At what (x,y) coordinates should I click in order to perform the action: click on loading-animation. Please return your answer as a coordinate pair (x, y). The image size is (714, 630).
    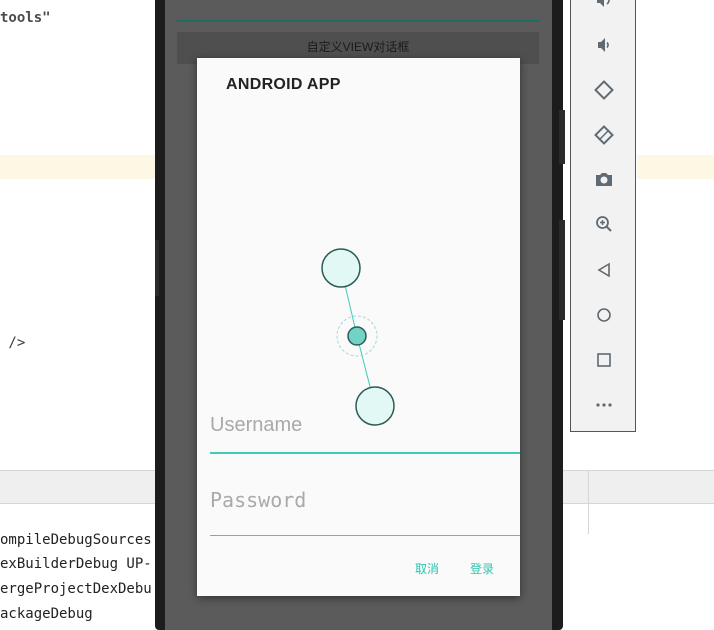
    Looking at the image, I should click on (358, 337).